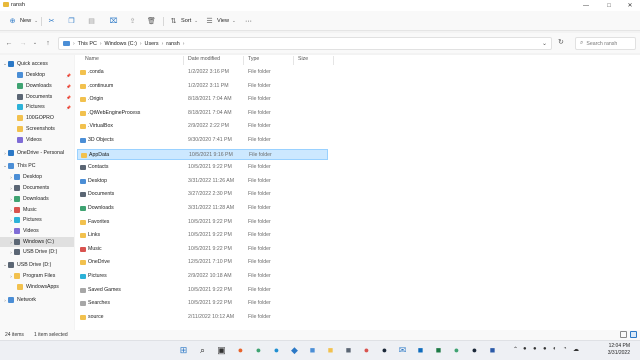 The height and width of the screenshot is (360, 640). I want to click on xbox-icon: ●, so click(456, 350).